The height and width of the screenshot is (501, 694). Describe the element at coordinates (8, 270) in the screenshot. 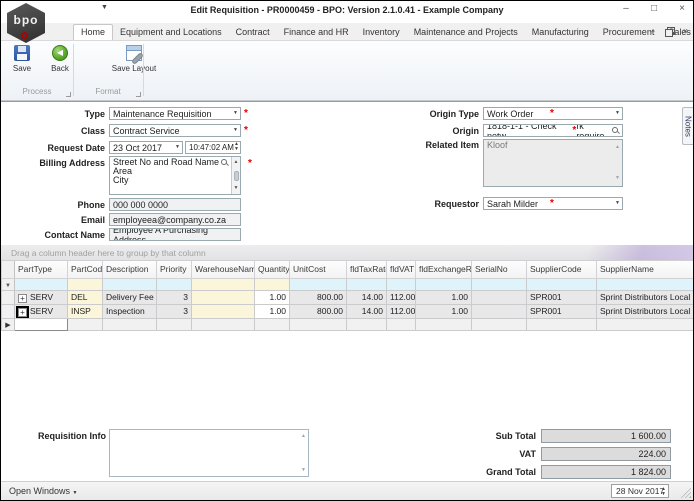

I see `row-indicator-header` at that location.